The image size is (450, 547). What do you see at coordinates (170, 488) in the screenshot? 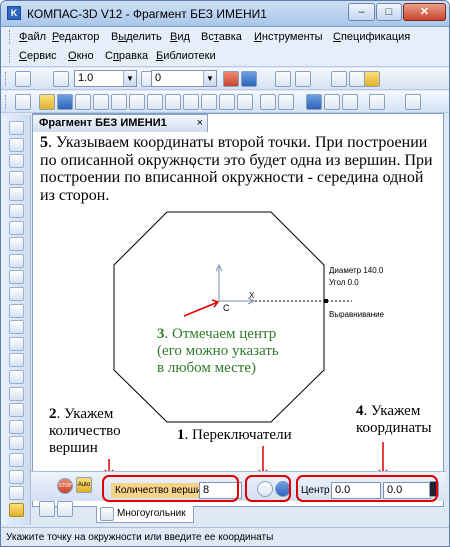
I see `highlight-vertex` at bounding box center [170, 488].